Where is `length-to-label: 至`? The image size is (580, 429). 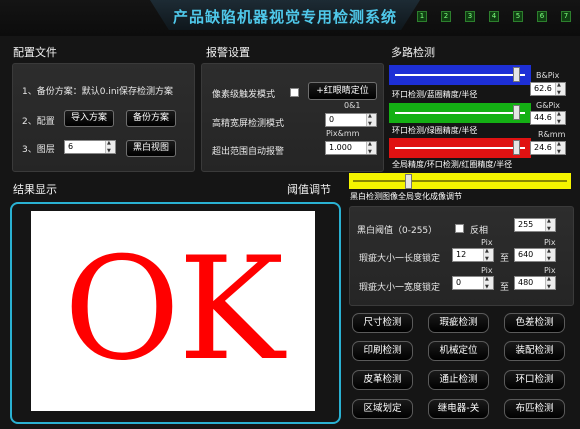
length-to-label: 至 is located at coordinates (505, 259).